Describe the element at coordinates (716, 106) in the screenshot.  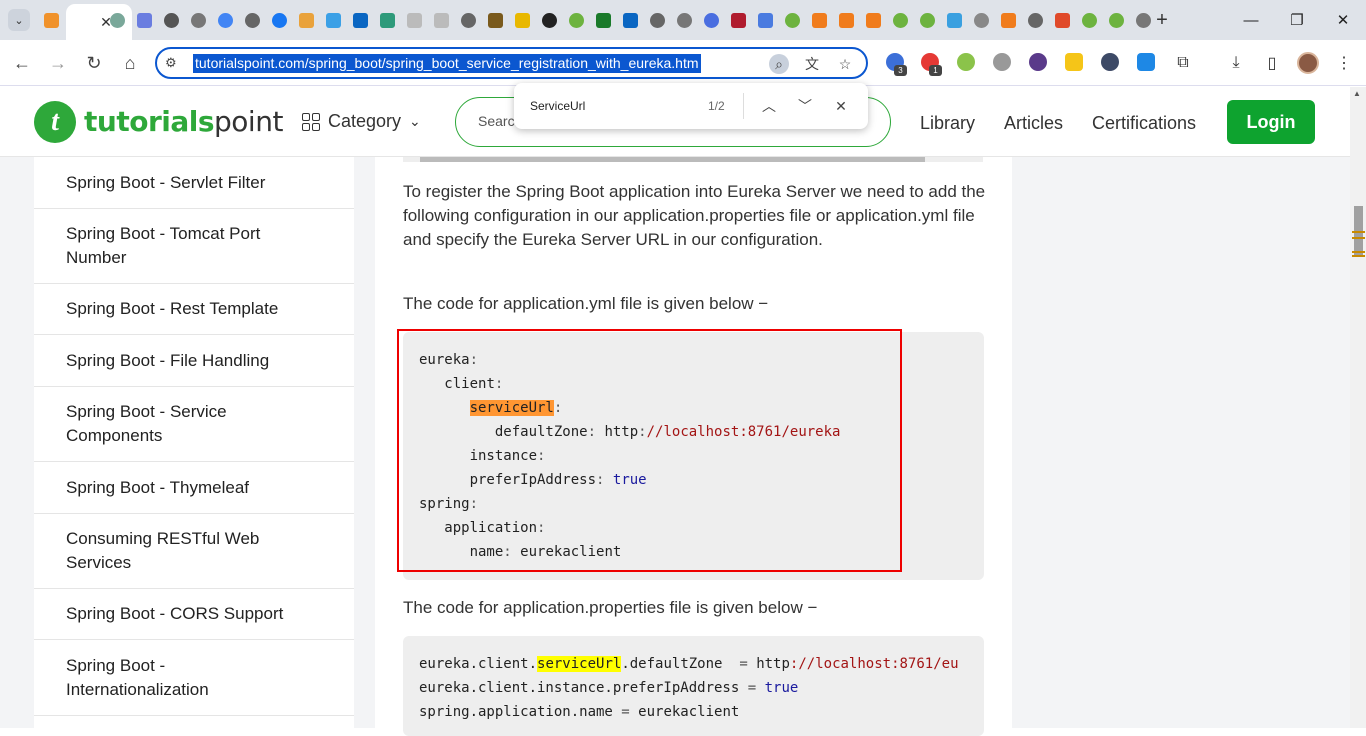
I see `find-match-count: 1/2` at that location.